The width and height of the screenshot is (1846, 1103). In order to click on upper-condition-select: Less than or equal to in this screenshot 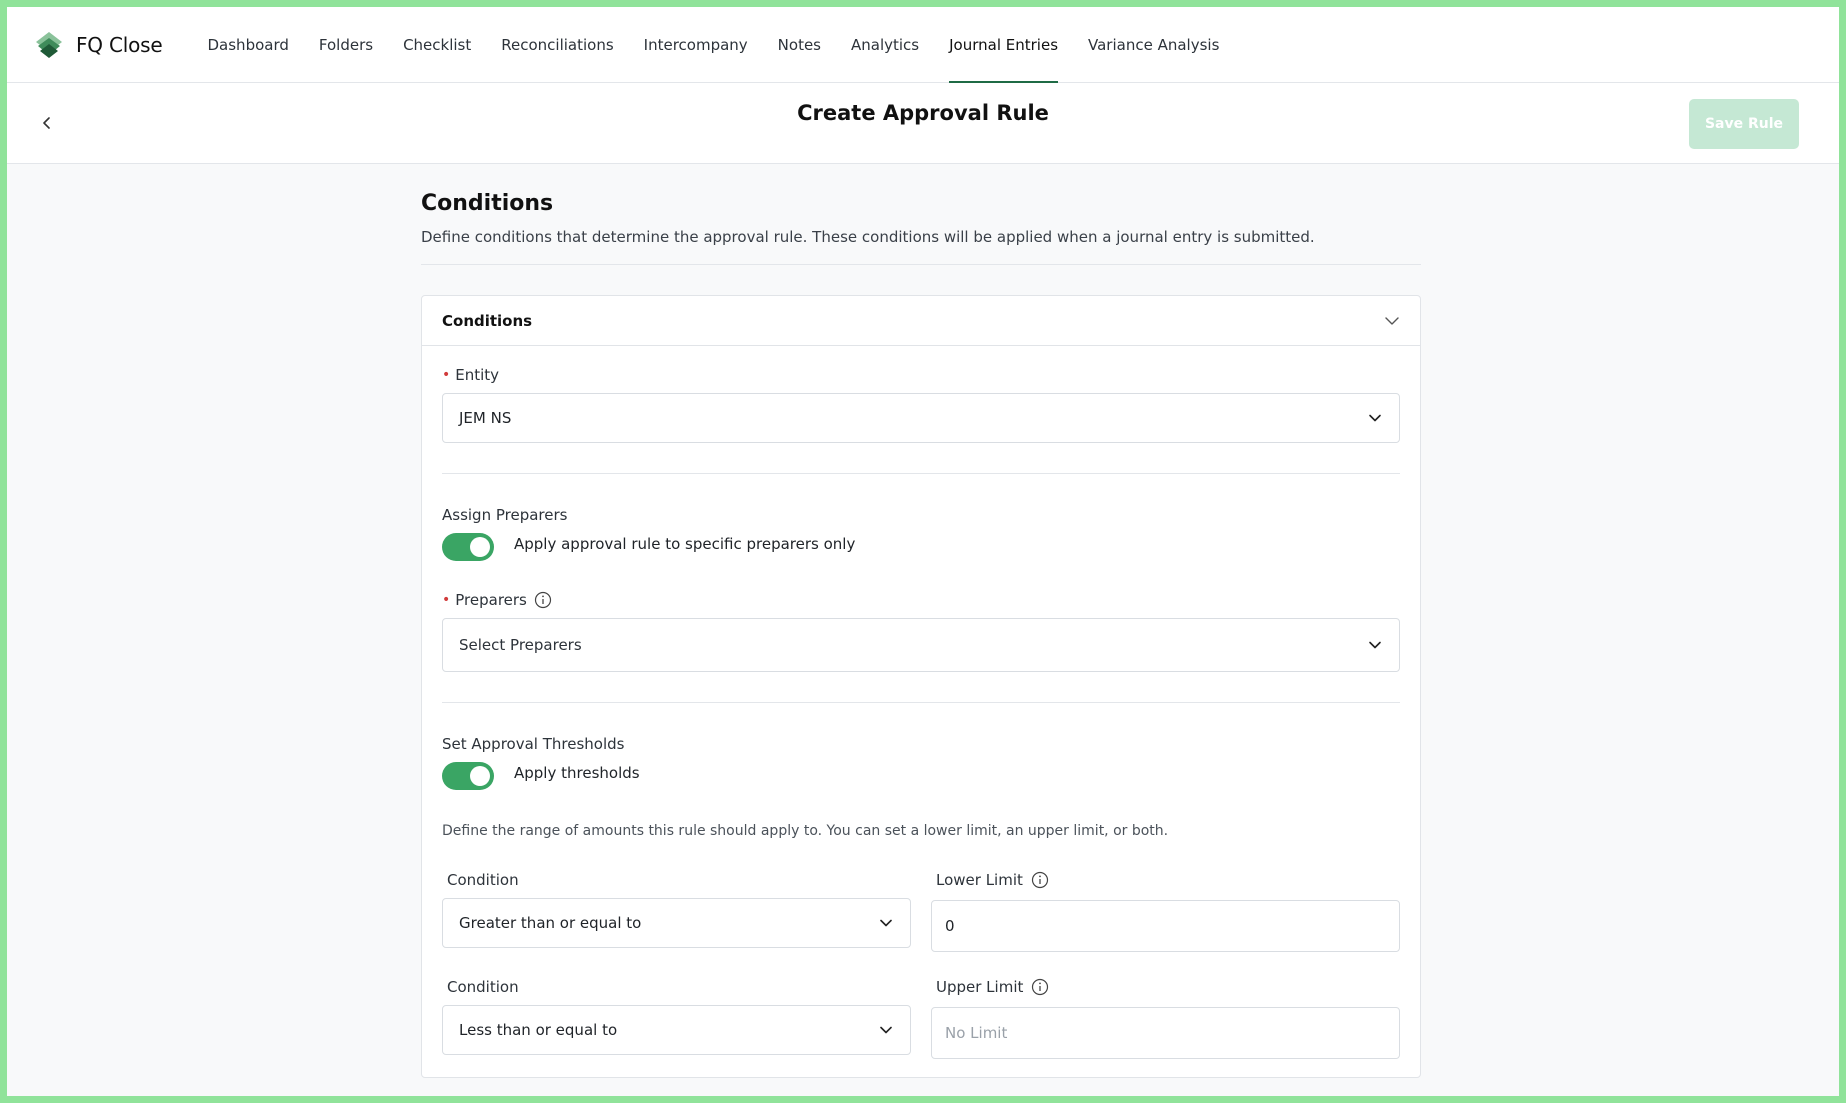, I will do `click(676, 1030)`.